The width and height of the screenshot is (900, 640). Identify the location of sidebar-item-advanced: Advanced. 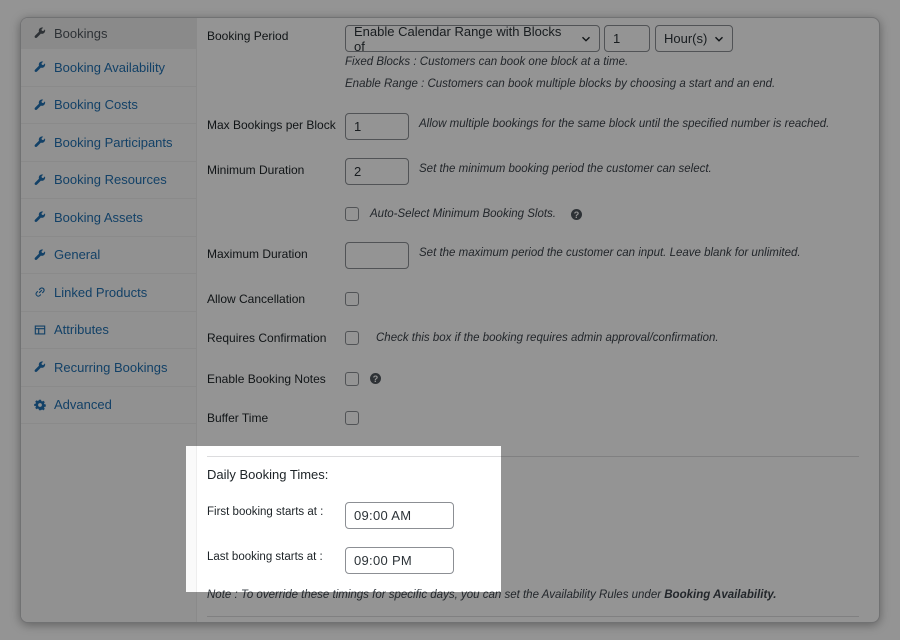
(108, 405).